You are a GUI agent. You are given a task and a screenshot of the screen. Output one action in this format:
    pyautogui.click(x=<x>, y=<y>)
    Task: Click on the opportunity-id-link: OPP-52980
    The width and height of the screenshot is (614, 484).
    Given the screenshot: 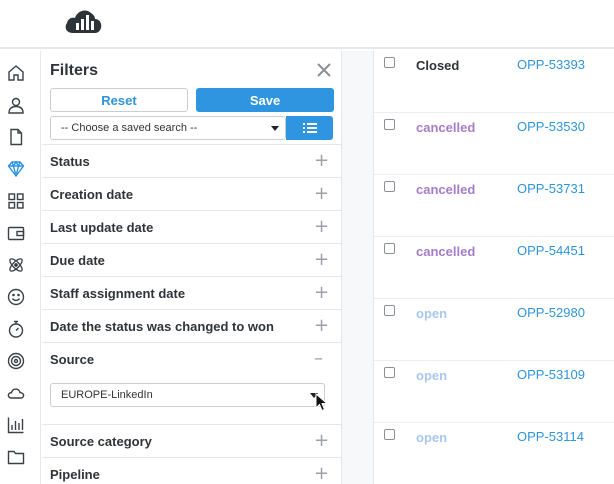 What is the action you would take?
    pyautogui.click(x=551, y=312)
    